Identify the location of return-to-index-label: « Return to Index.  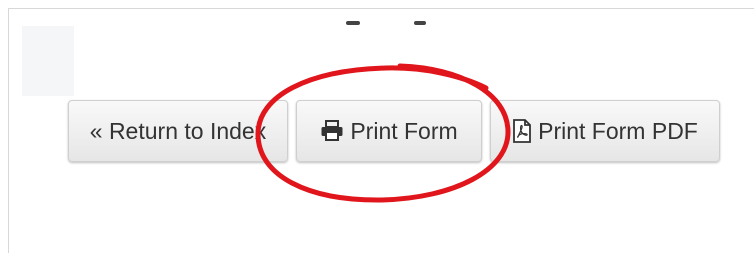
(178, 130).